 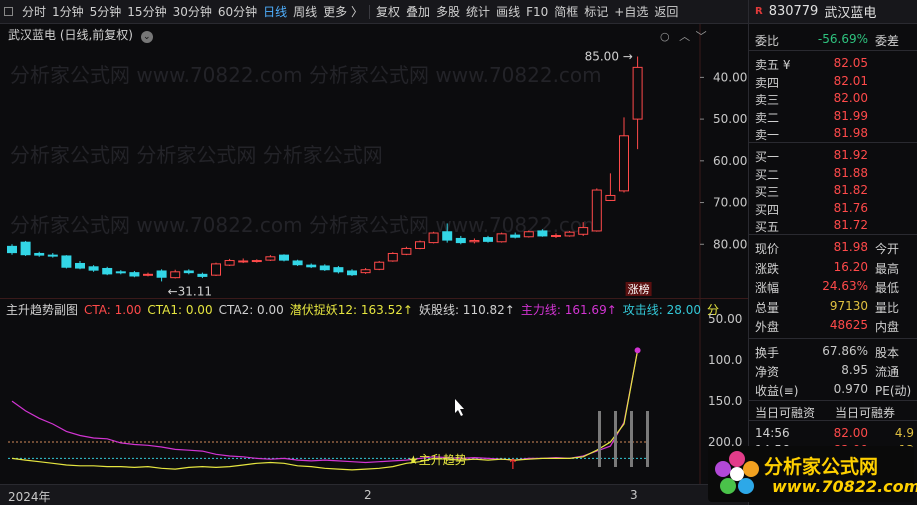 I want to click on tb-weekly: 周线, so click(x=305, y=11).